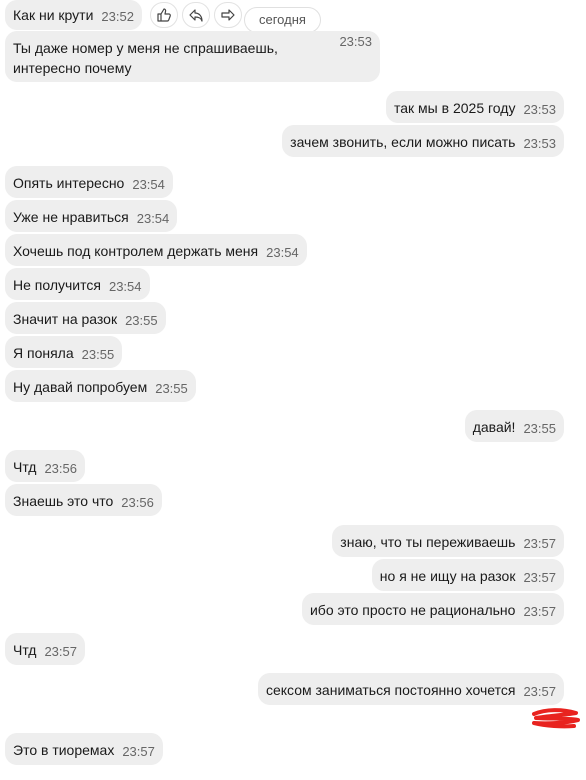 This screenshot has width=586, height=780. I want to click on message-incoming: Это в тиоремах 23:57, so click(84, 749).